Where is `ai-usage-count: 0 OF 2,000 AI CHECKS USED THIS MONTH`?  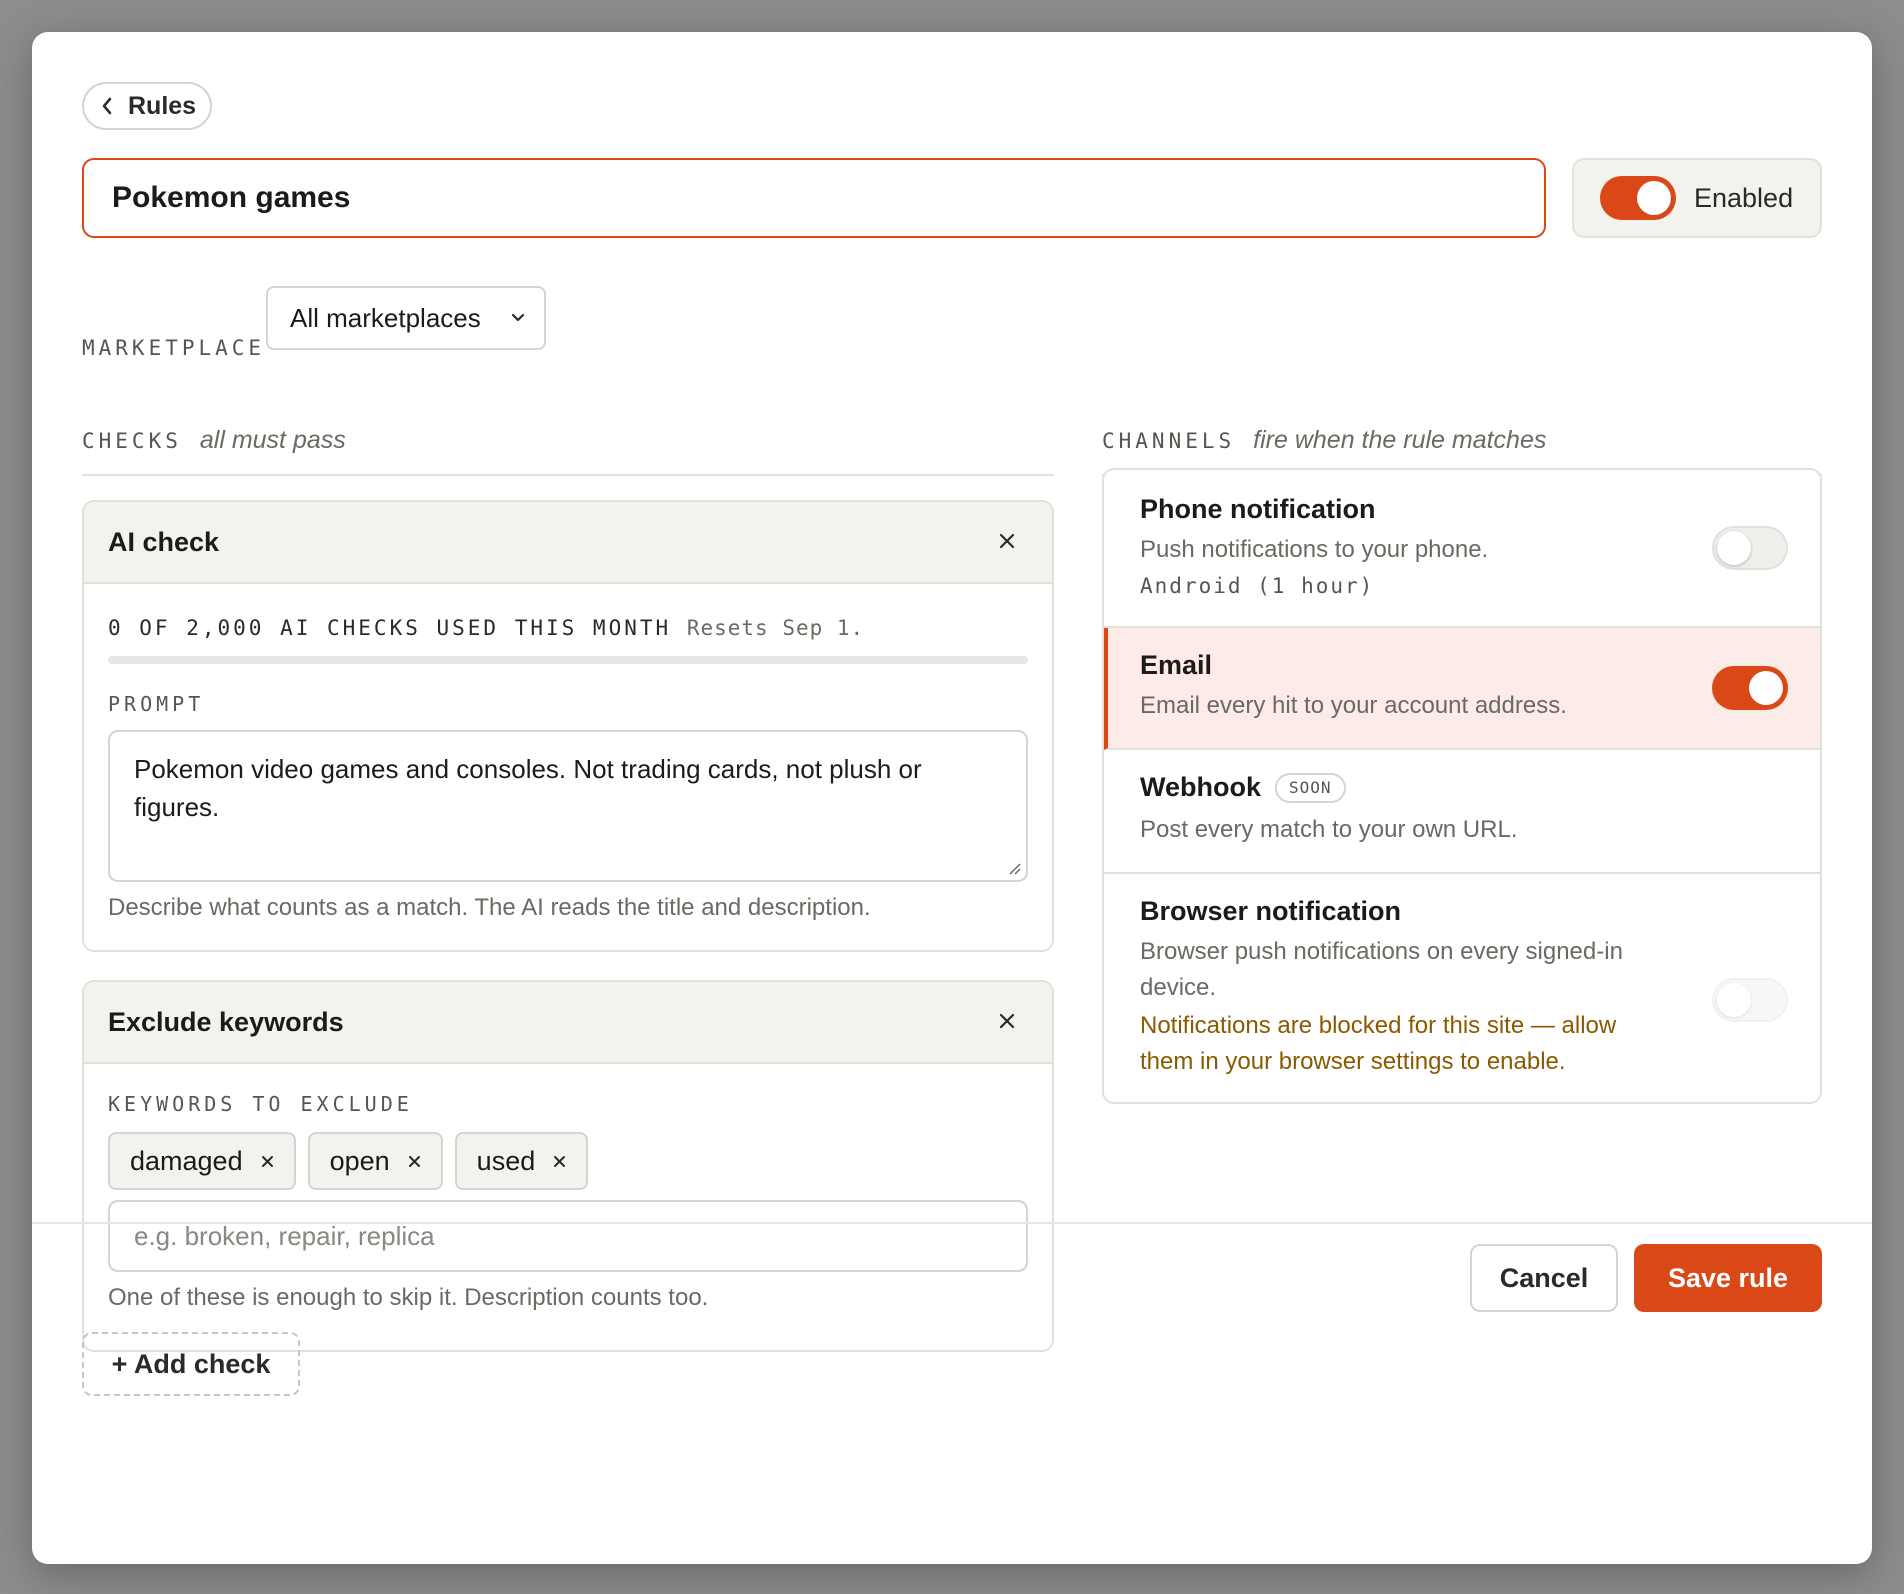
ai-usage-count: 0 OF 2,000 AI CHECKS USED THIS MONTH is located at coordinates (390, 628).